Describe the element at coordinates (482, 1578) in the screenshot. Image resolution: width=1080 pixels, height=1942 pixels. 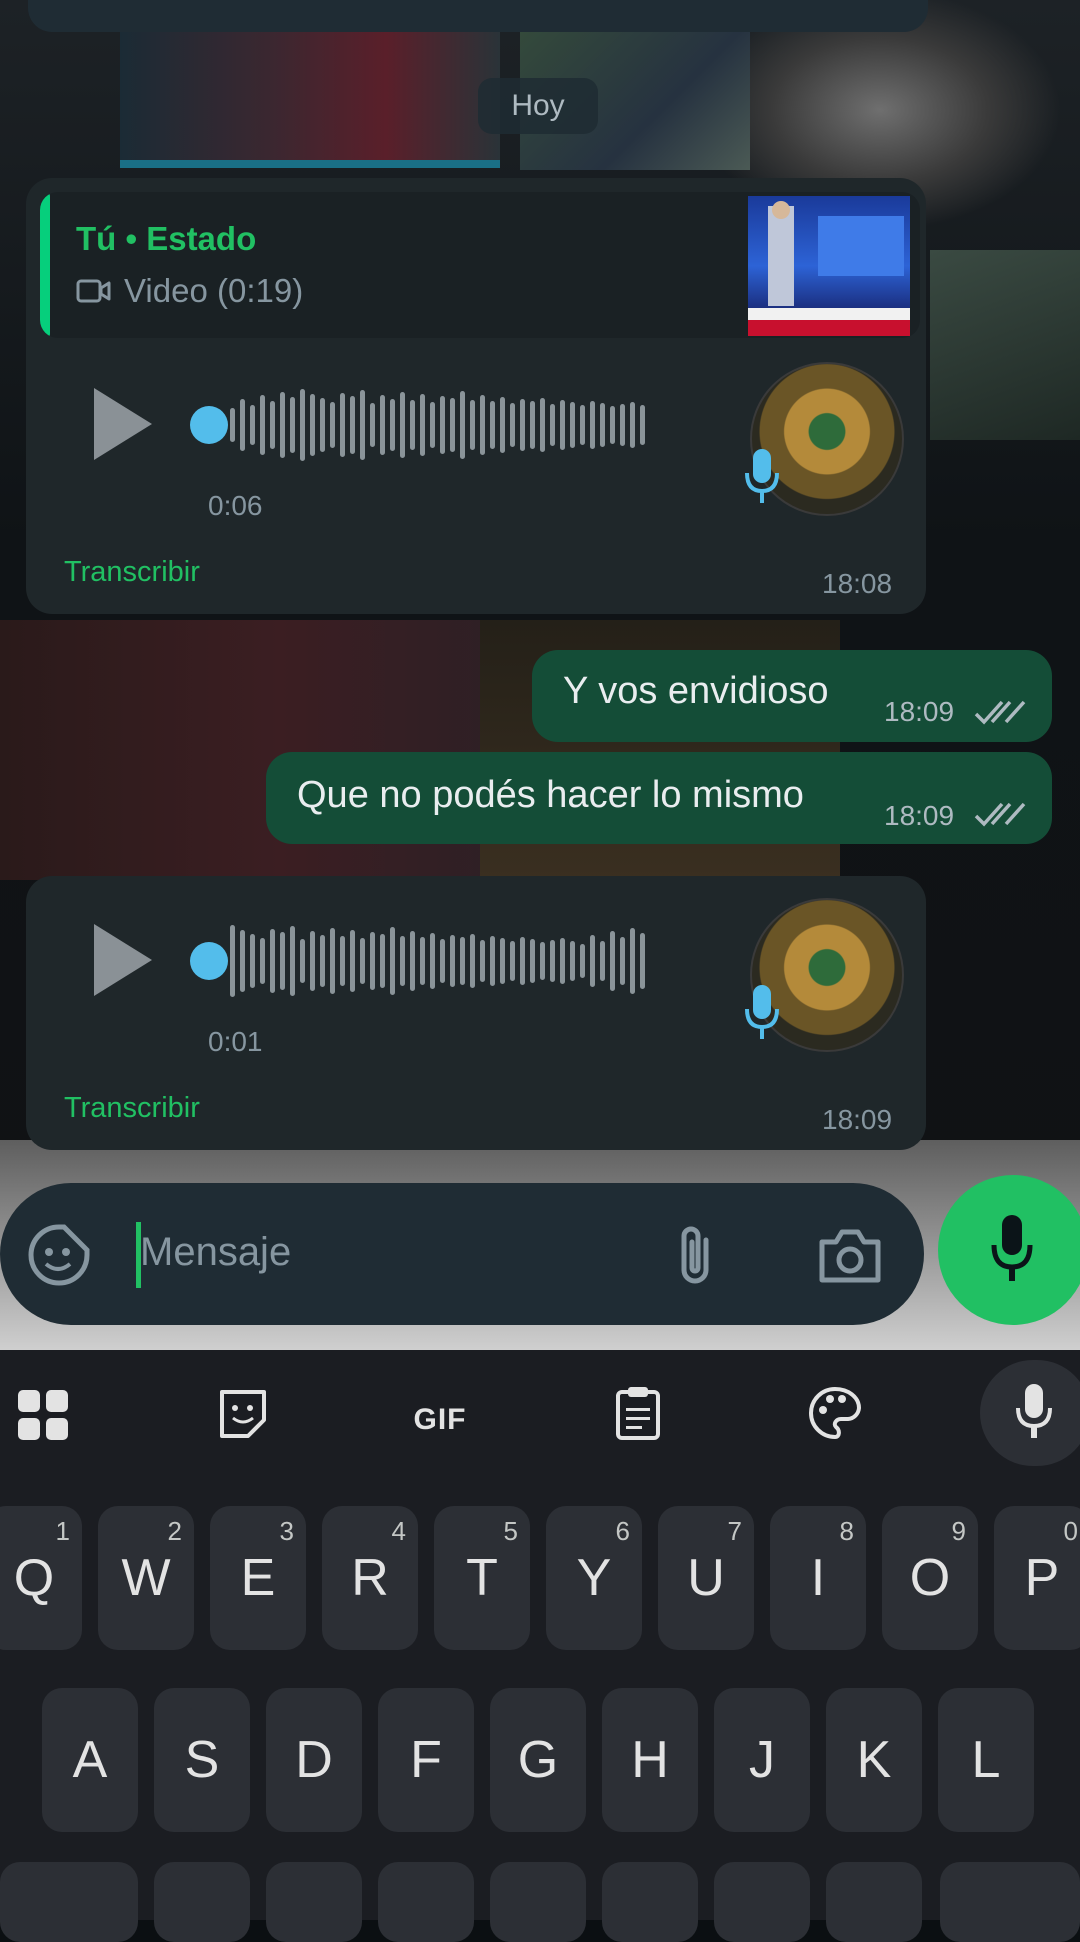
I see `key-t: T5` at that location.